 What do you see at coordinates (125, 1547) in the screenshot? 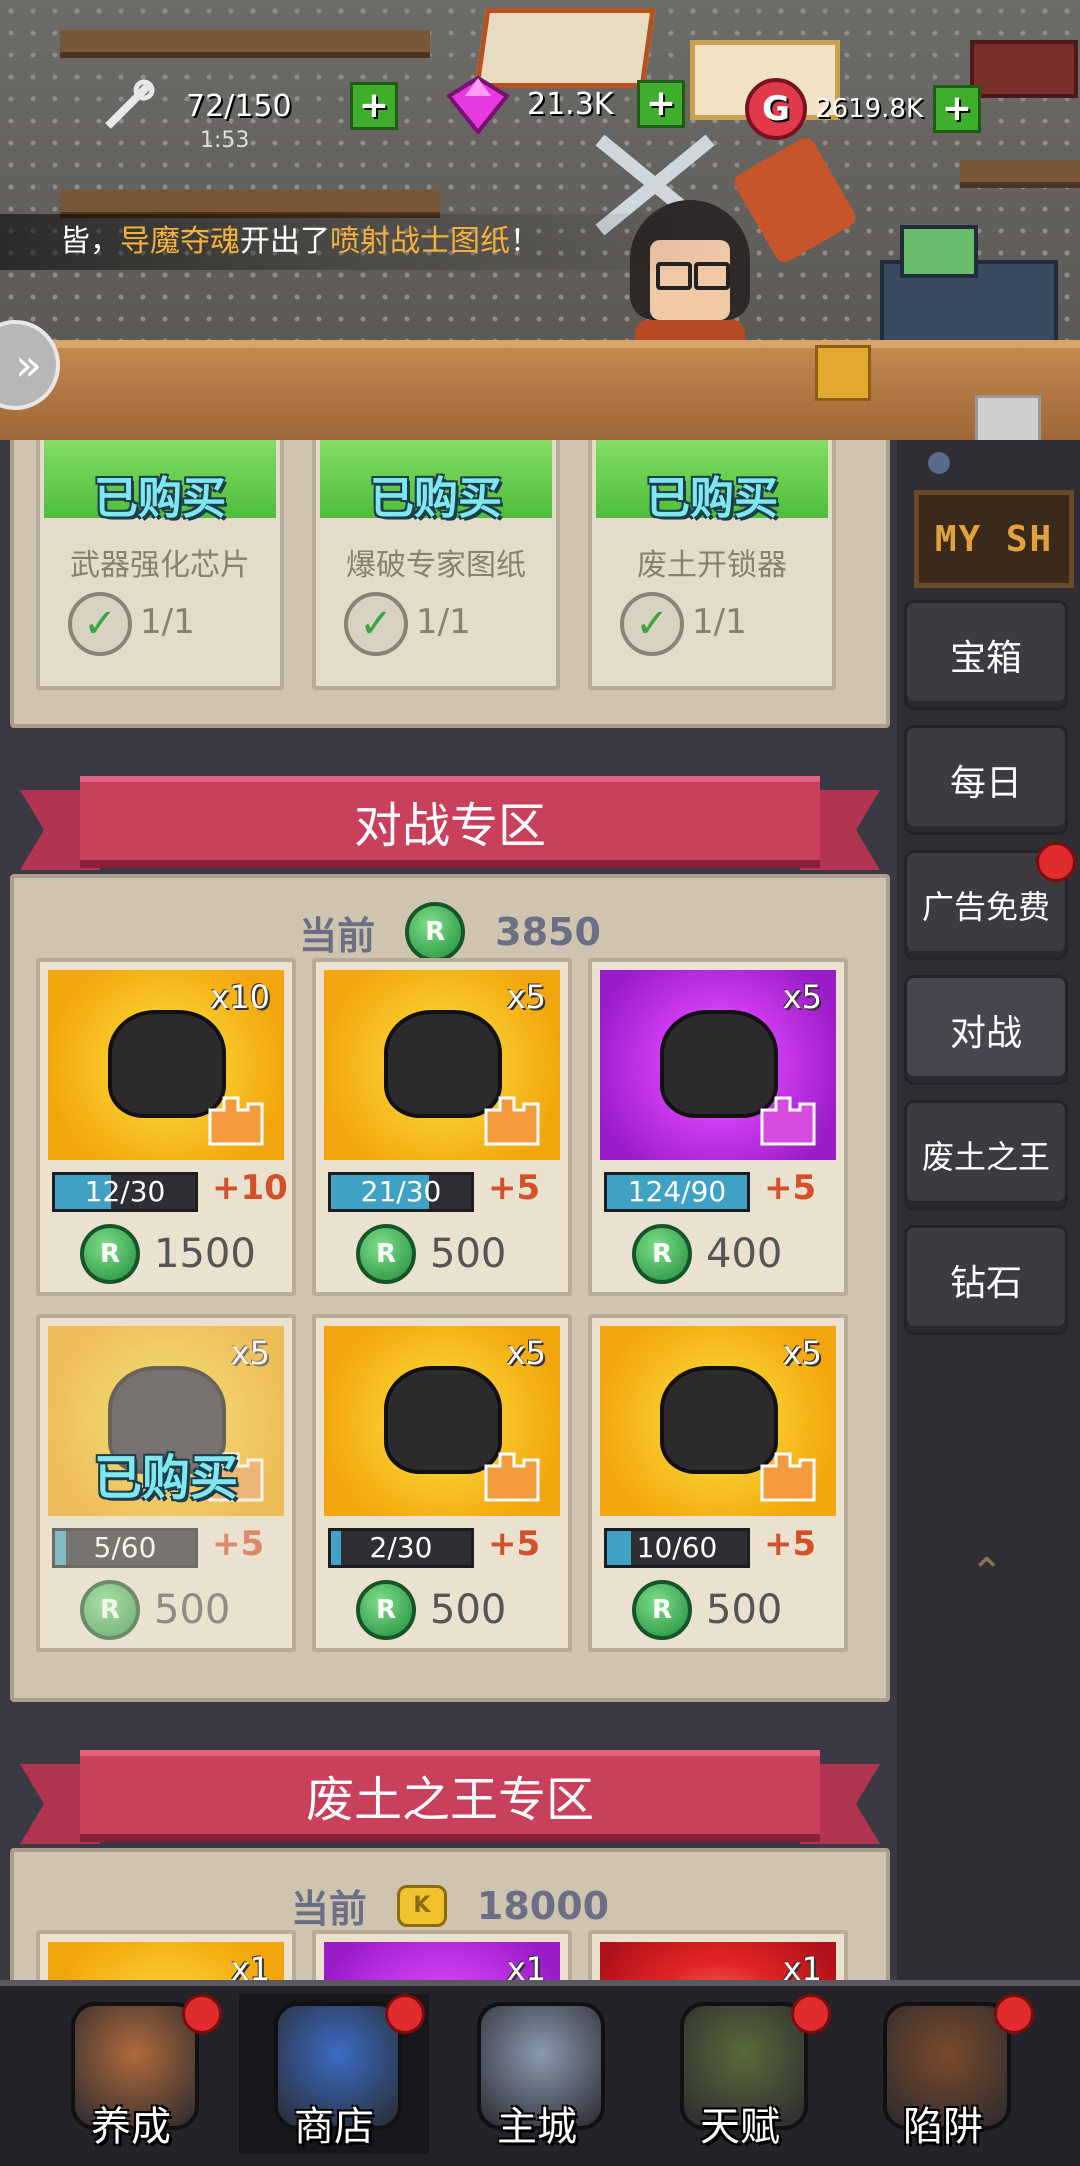
I see `progress-text: 5/60` at bounding box center [125, 1547].